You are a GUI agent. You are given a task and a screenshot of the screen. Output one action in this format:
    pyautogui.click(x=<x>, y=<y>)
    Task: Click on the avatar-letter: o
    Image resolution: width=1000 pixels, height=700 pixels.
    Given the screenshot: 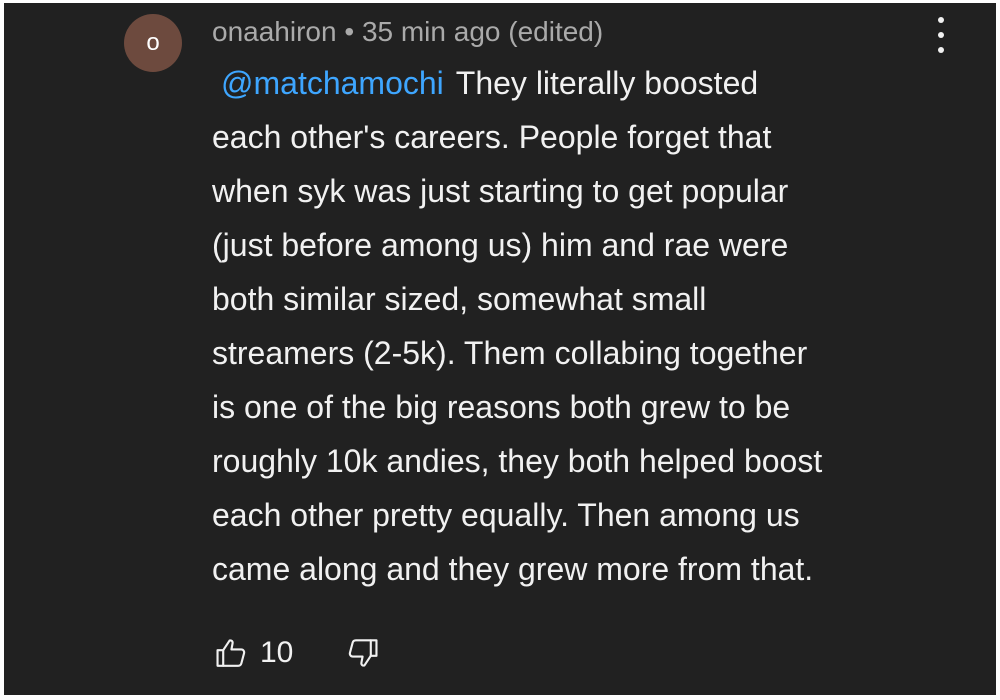 What is the action you would take?
    pyautogui.click(x=153, y=42)
    